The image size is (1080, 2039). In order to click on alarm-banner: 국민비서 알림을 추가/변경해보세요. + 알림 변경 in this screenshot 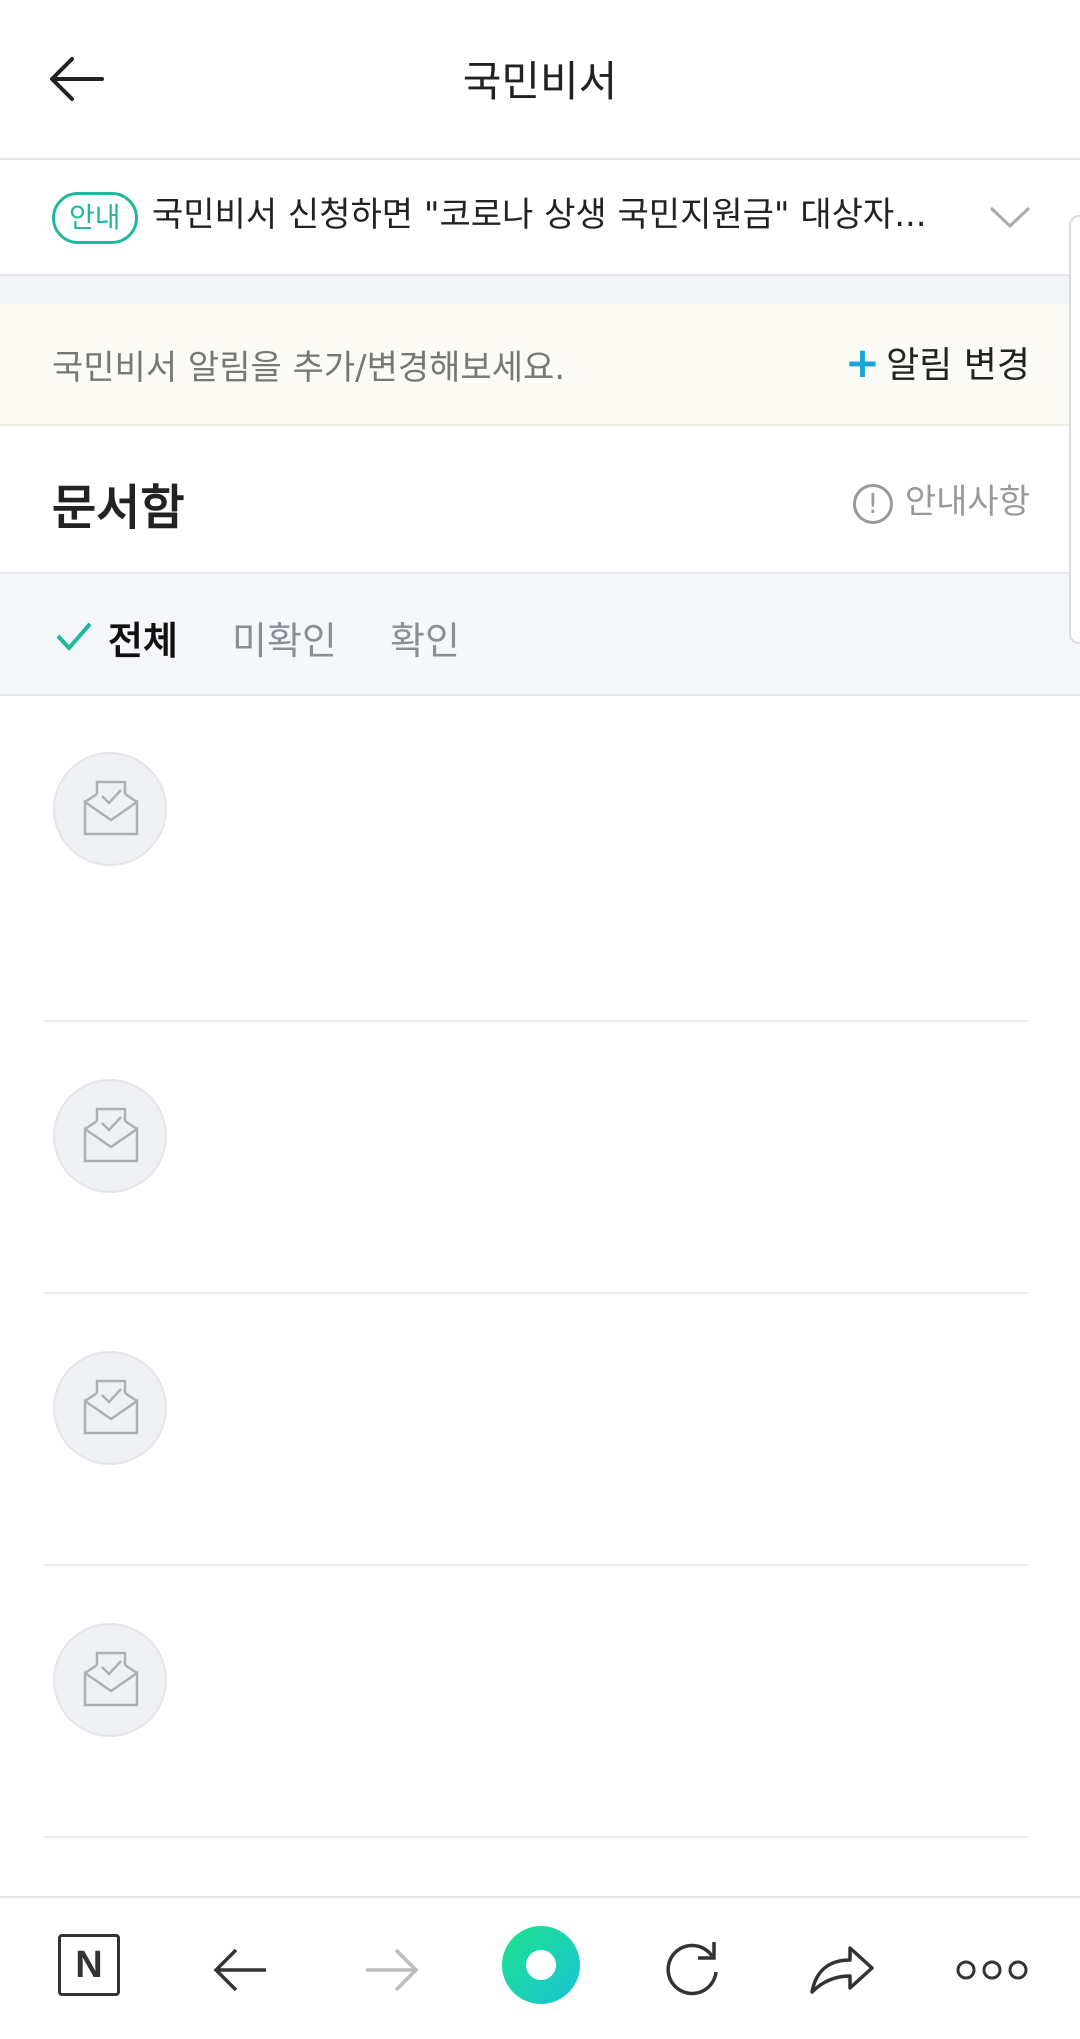, I will do `click(540, 365)`.